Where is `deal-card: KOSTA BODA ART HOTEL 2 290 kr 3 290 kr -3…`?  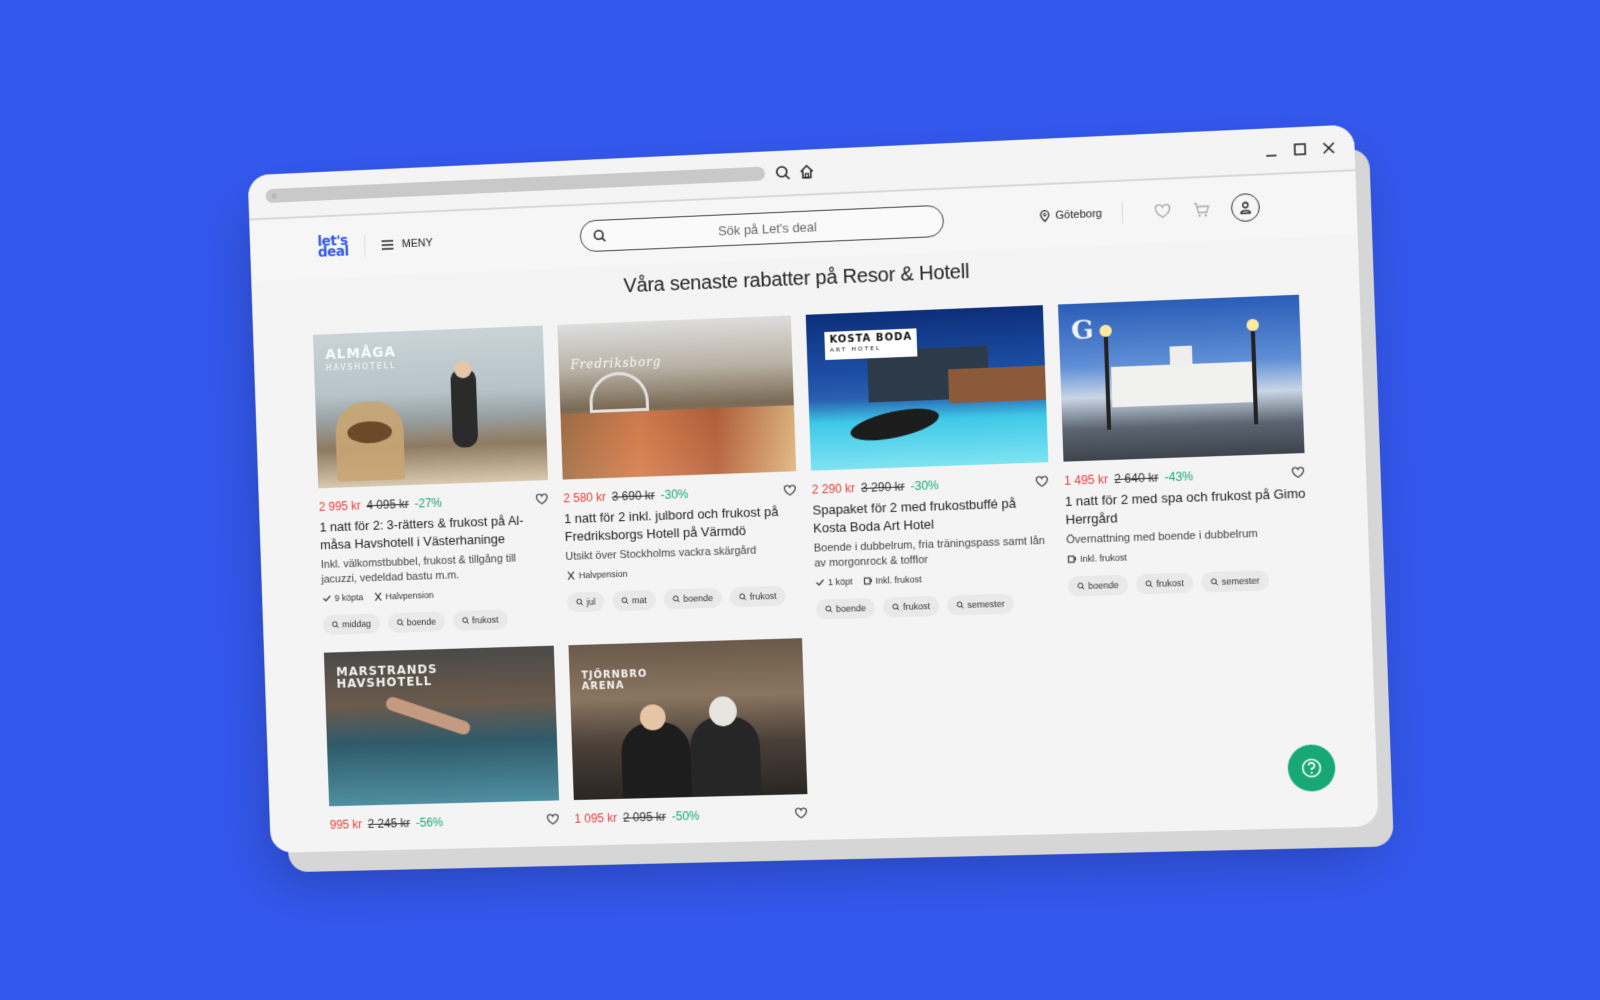
deal-card: KOSTA BODA ART HOTEL 2 290 kr 3 290 kr -3… is located at coordinates (929, 462).